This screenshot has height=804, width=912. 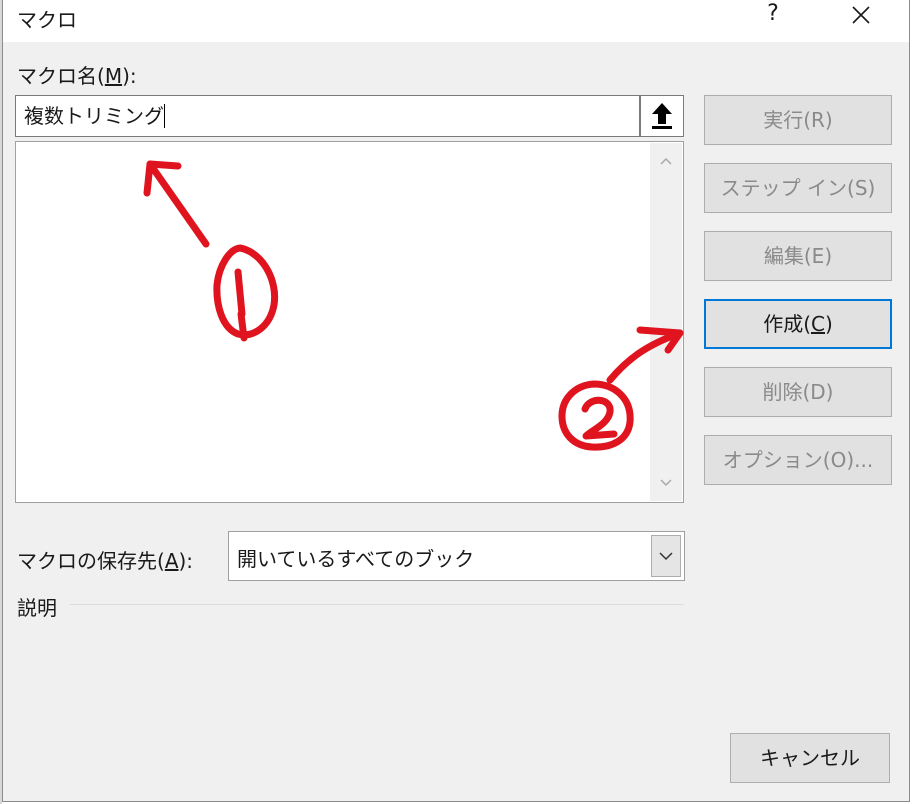 I want to click on store-in-value: 開いているすべてのブック, so click(x=356, y=559).